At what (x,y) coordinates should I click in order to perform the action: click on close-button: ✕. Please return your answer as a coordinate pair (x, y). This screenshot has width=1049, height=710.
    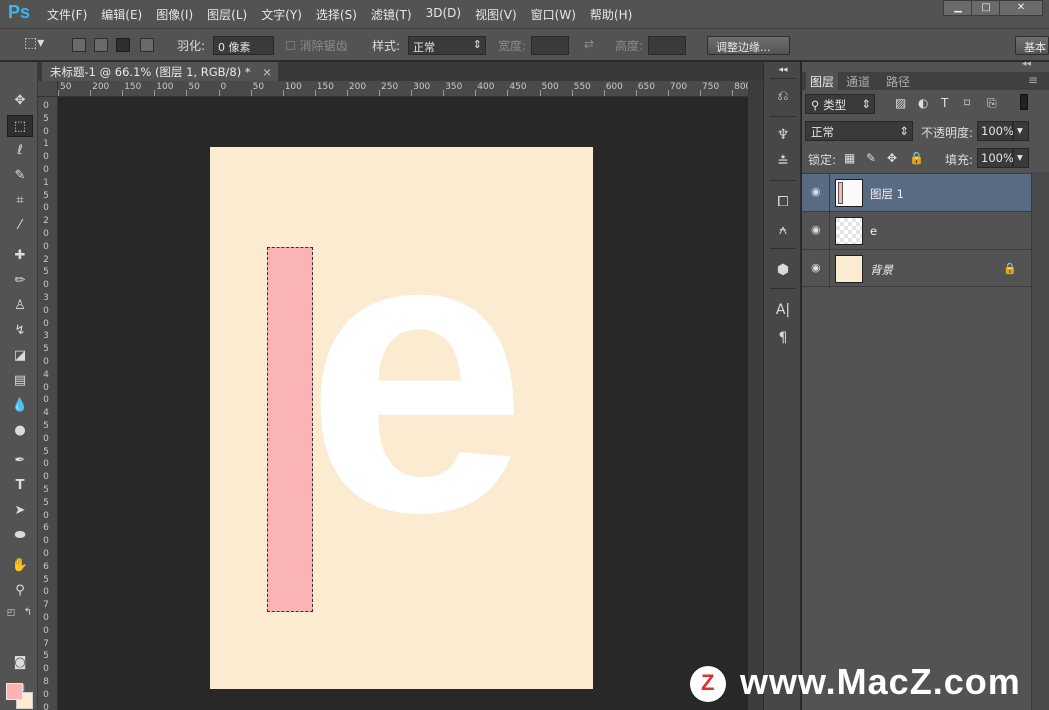
    Looking at the image, I should click on (1021, 8).